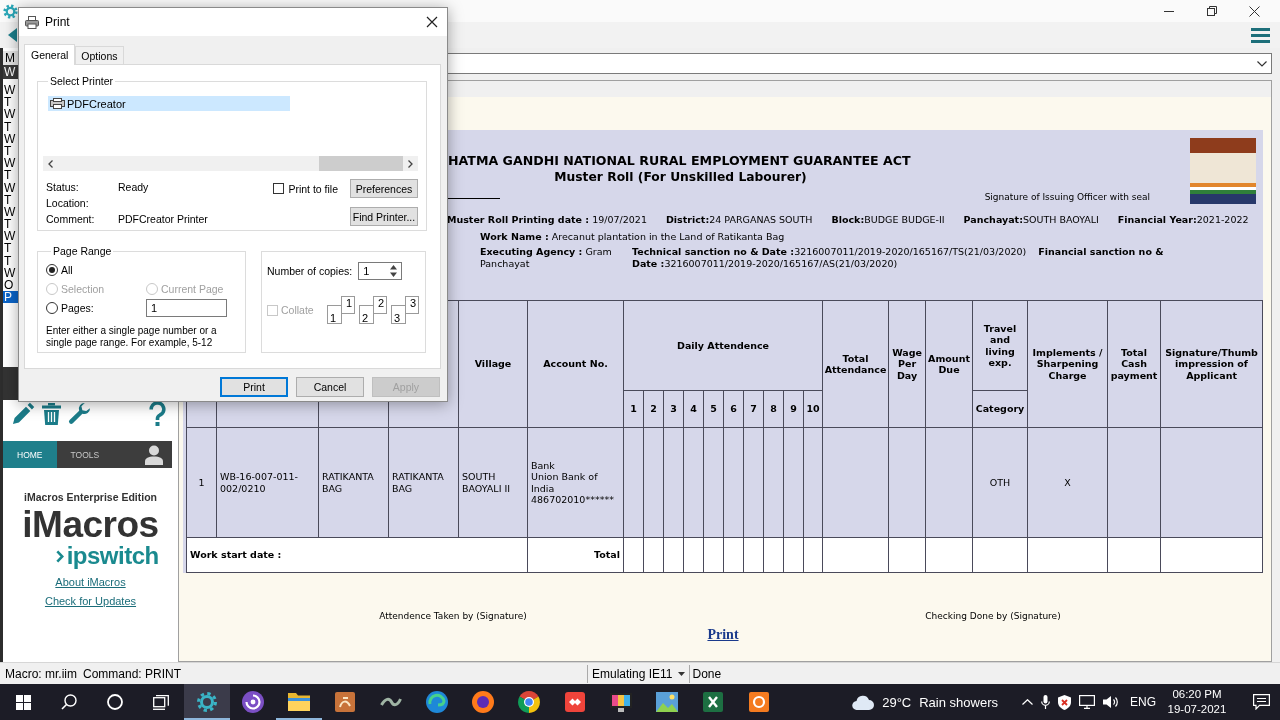  Describe the element at coordinates (161, 702) in the screenshot. I see `task-view-icon` at that location.